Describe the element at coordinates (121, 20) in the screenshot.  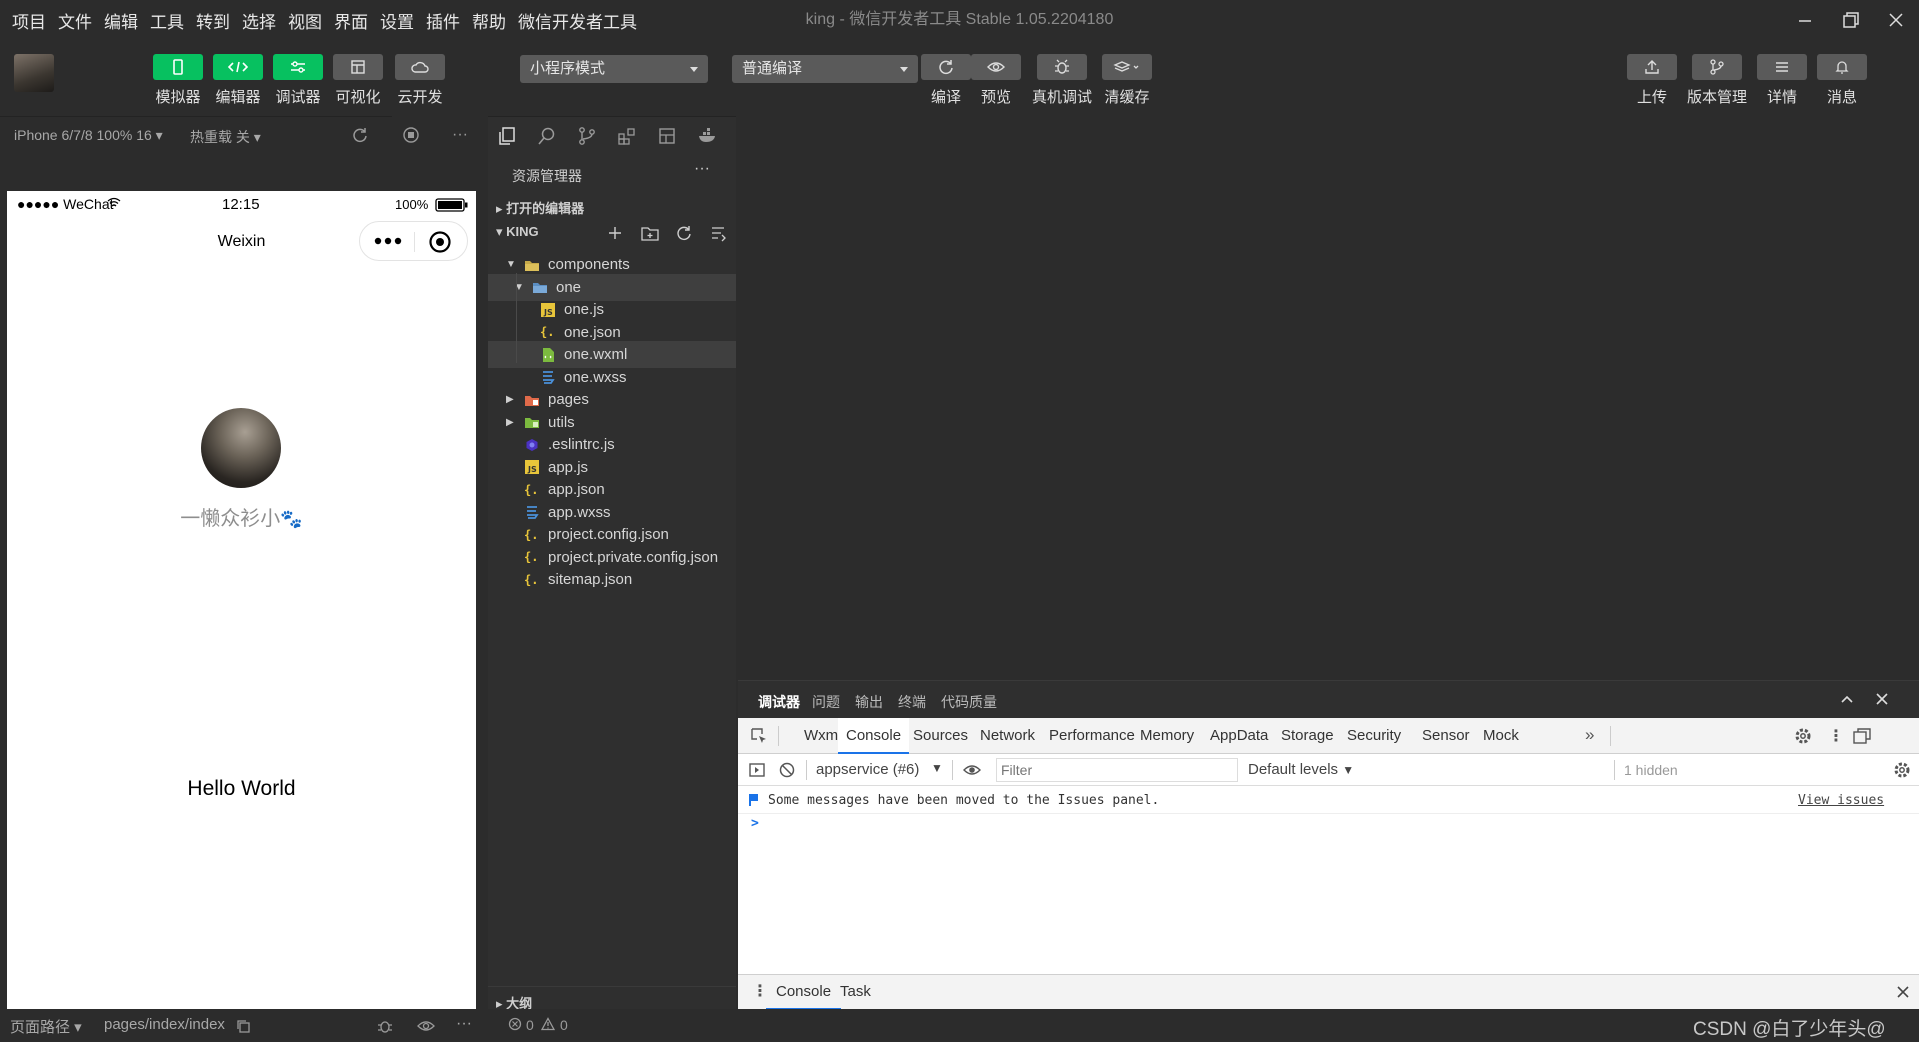
I see `menu-item: 编辑` at that location.